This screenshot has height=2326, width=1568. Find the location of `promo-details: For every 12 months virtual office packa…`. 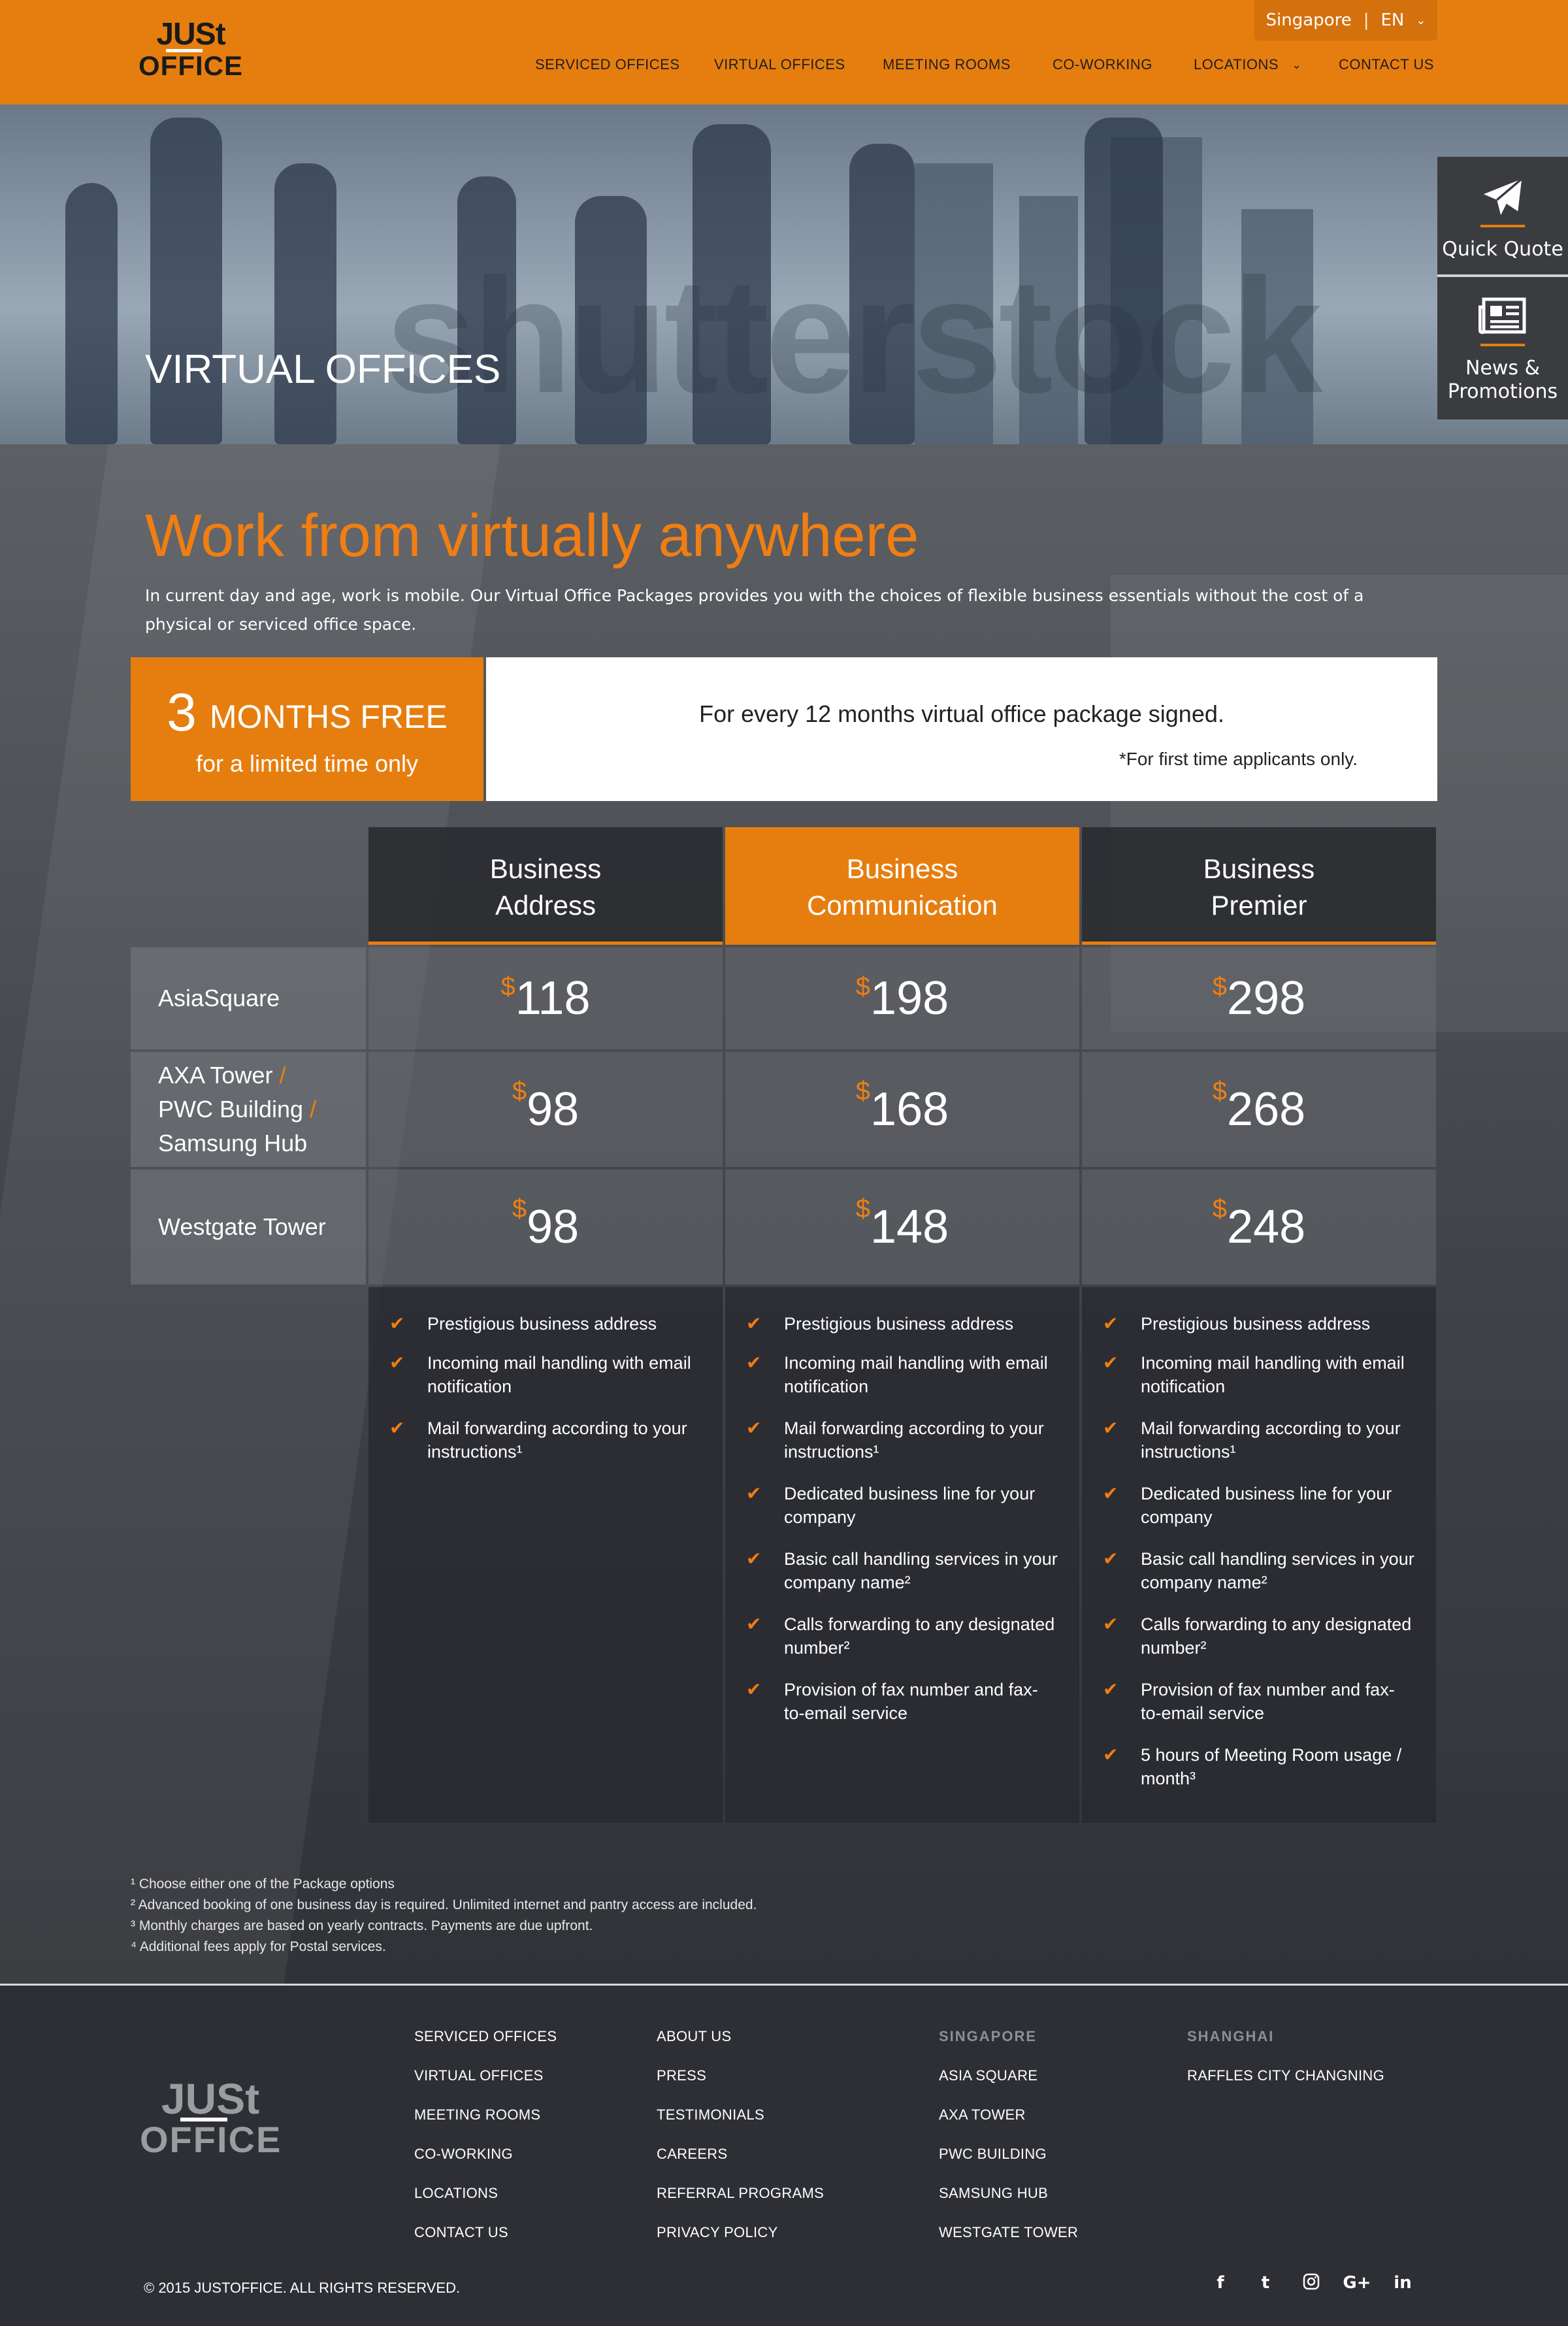

promo-details: For every 12 months virtual office packa… is located at coordinates (961, 729).